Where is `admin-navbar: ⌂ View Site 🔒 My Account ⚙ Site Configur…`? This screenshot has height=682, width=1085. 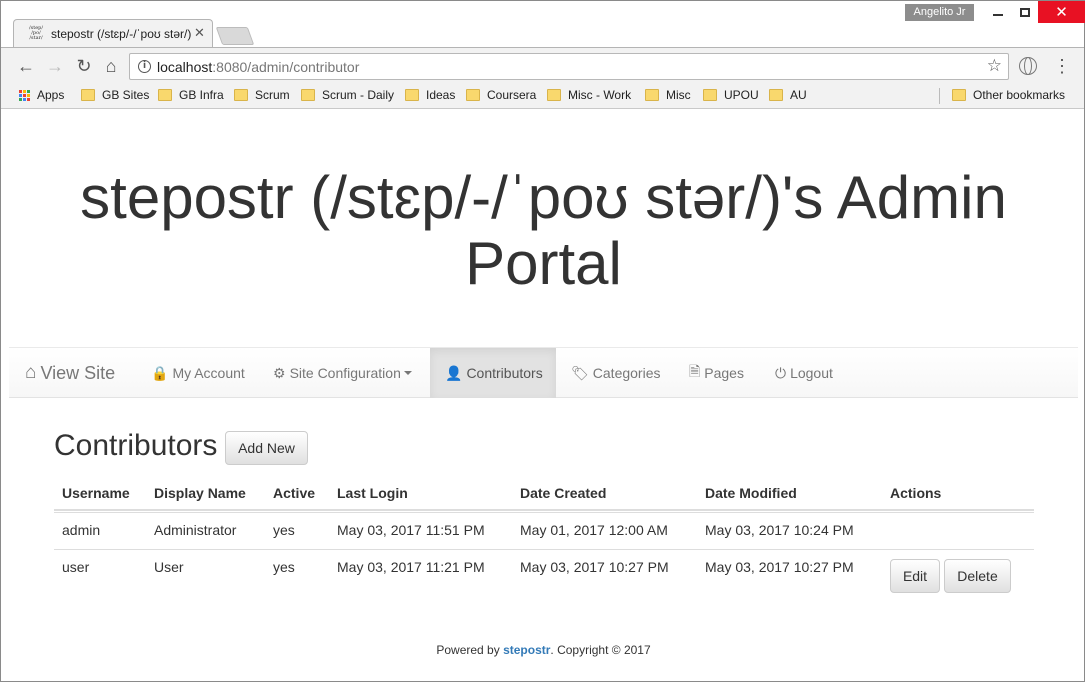 admin-navbar: ⌂ View Site 🔒 My Account ⚙ Site Configur… is located at coordinates (543, 372).